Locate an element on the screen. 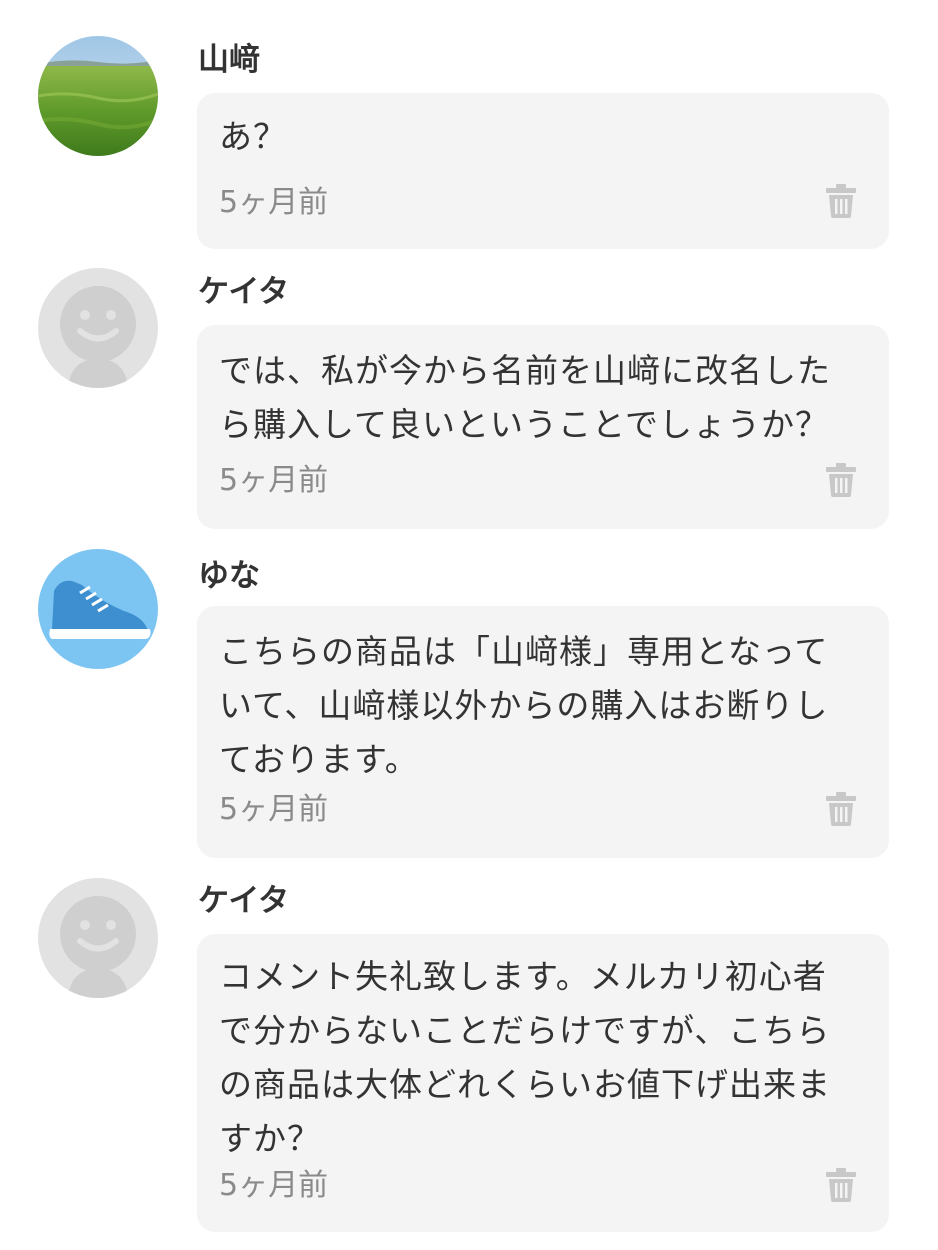  comment-author: 山﨑 is located at coordinates (229, 60).